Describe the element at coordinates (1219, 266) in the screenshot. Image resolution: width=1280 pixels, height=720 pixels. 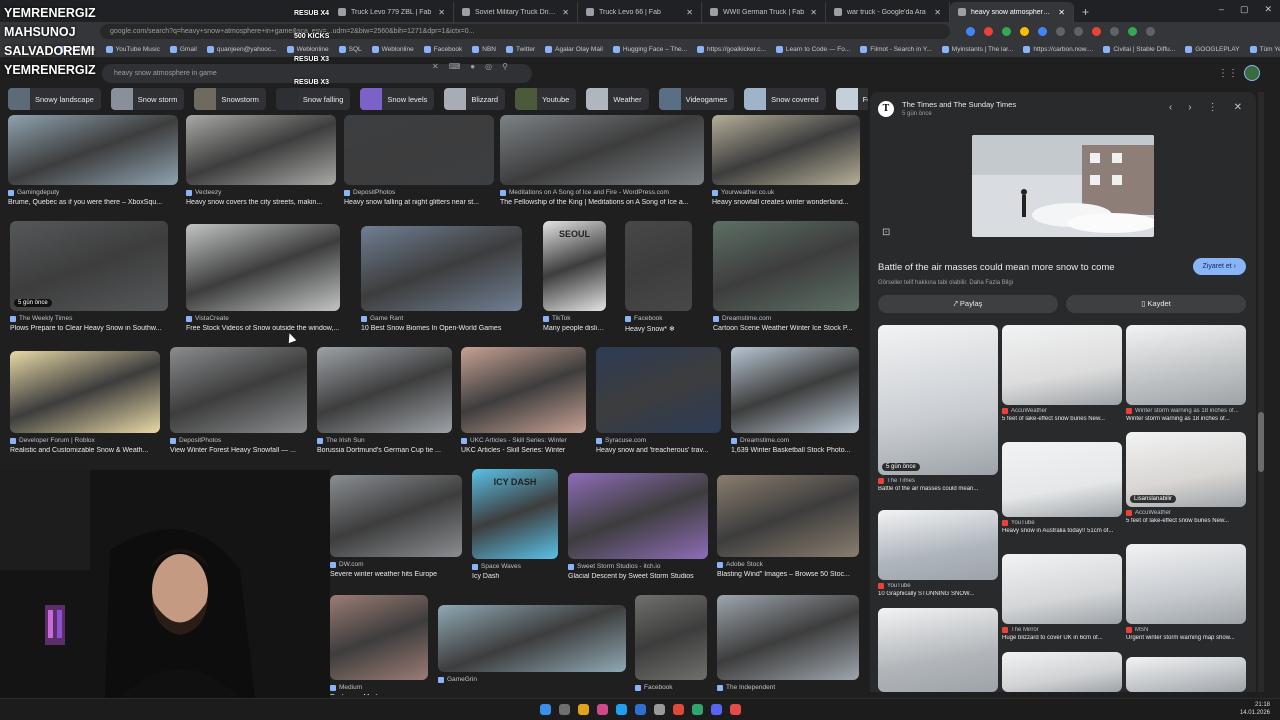
I see `visit-button: Ziyaret et ›` at that location.